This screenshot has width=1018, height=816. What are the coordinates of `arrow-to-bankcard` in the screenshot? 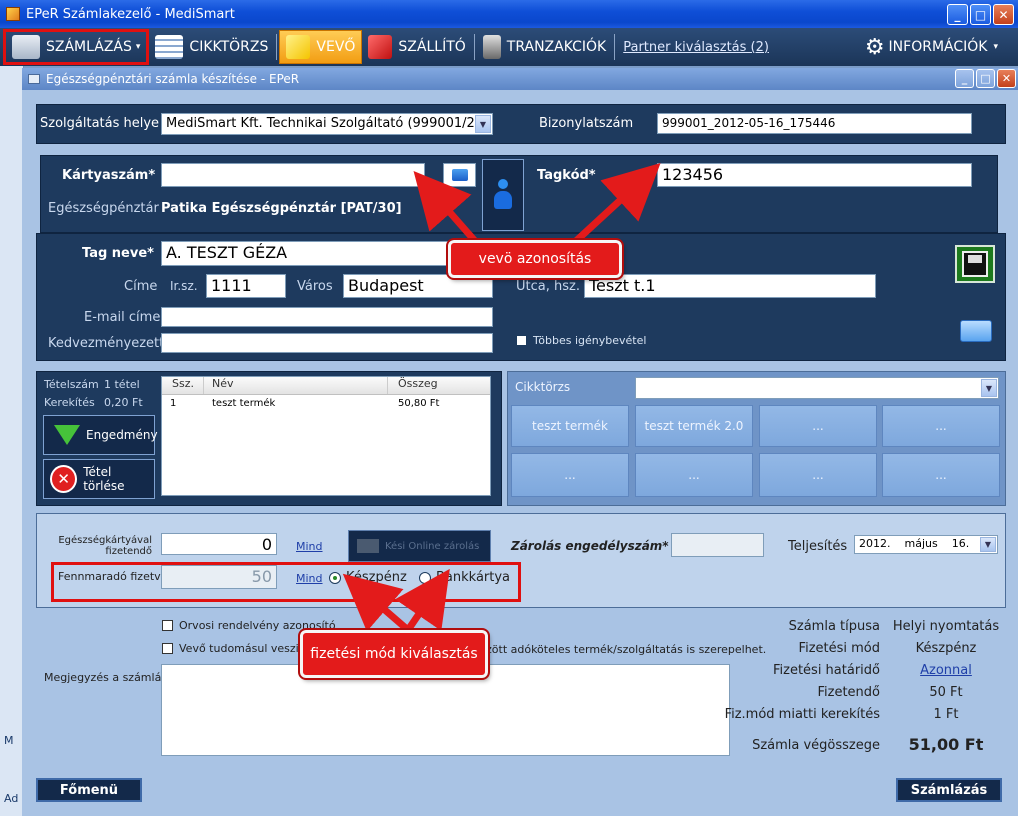 It's located at (422, 600).